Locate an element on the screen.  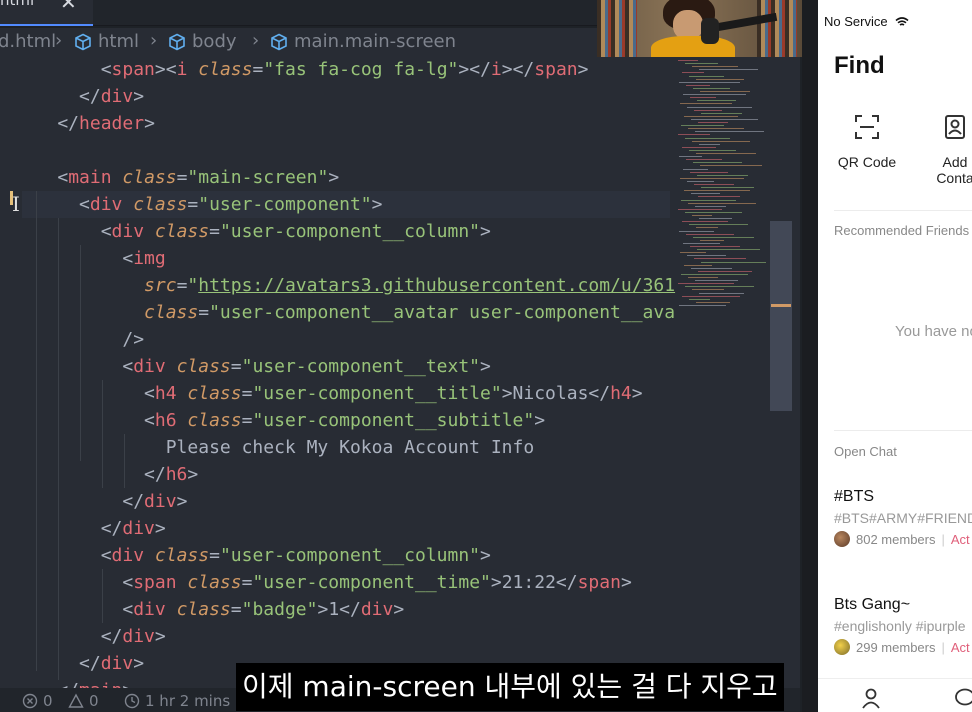
code-line: <div class="user-component"> is located at coordinates (198, 204).